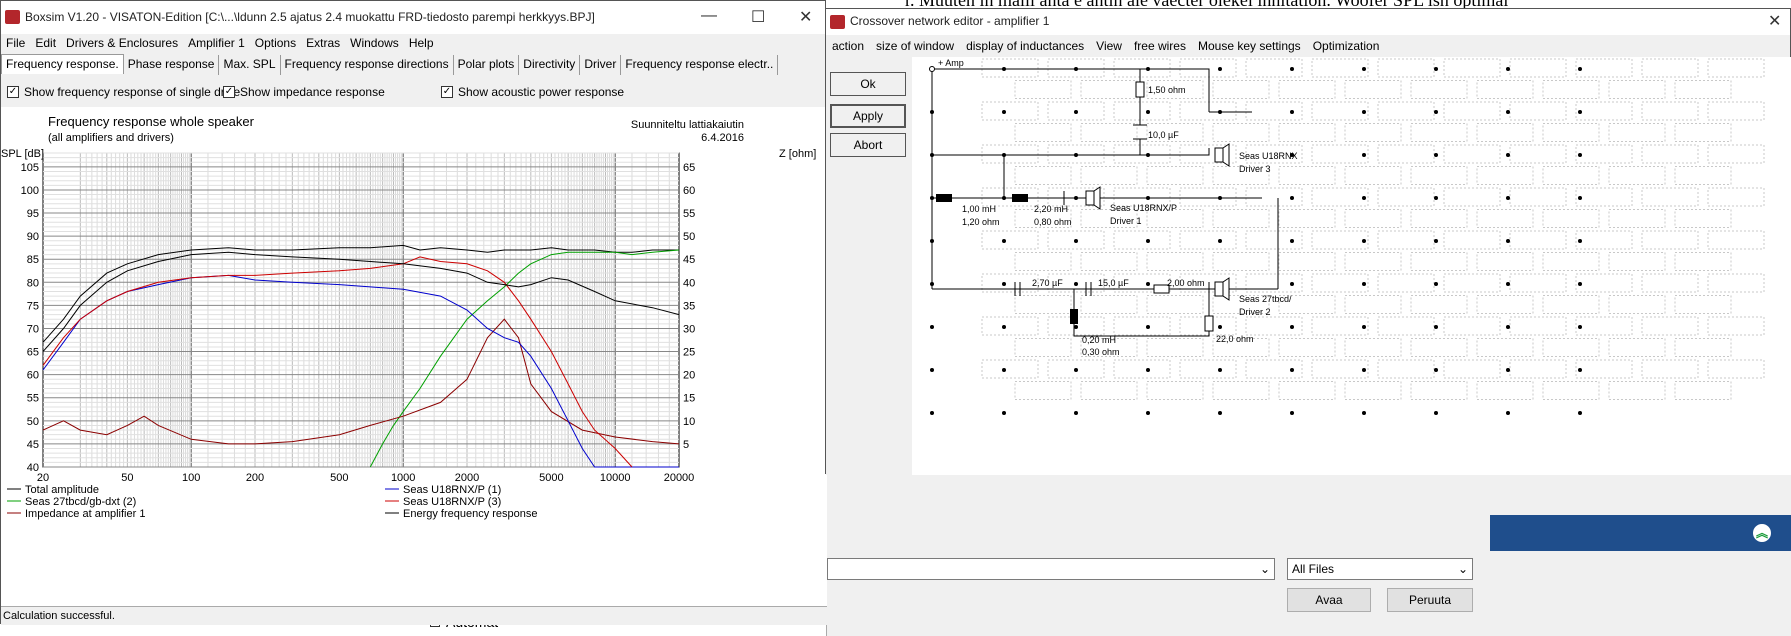 Image resolution: width=1791 pixels, height=636 pixels. I want to click on menu-action: action, so click(848, 46).